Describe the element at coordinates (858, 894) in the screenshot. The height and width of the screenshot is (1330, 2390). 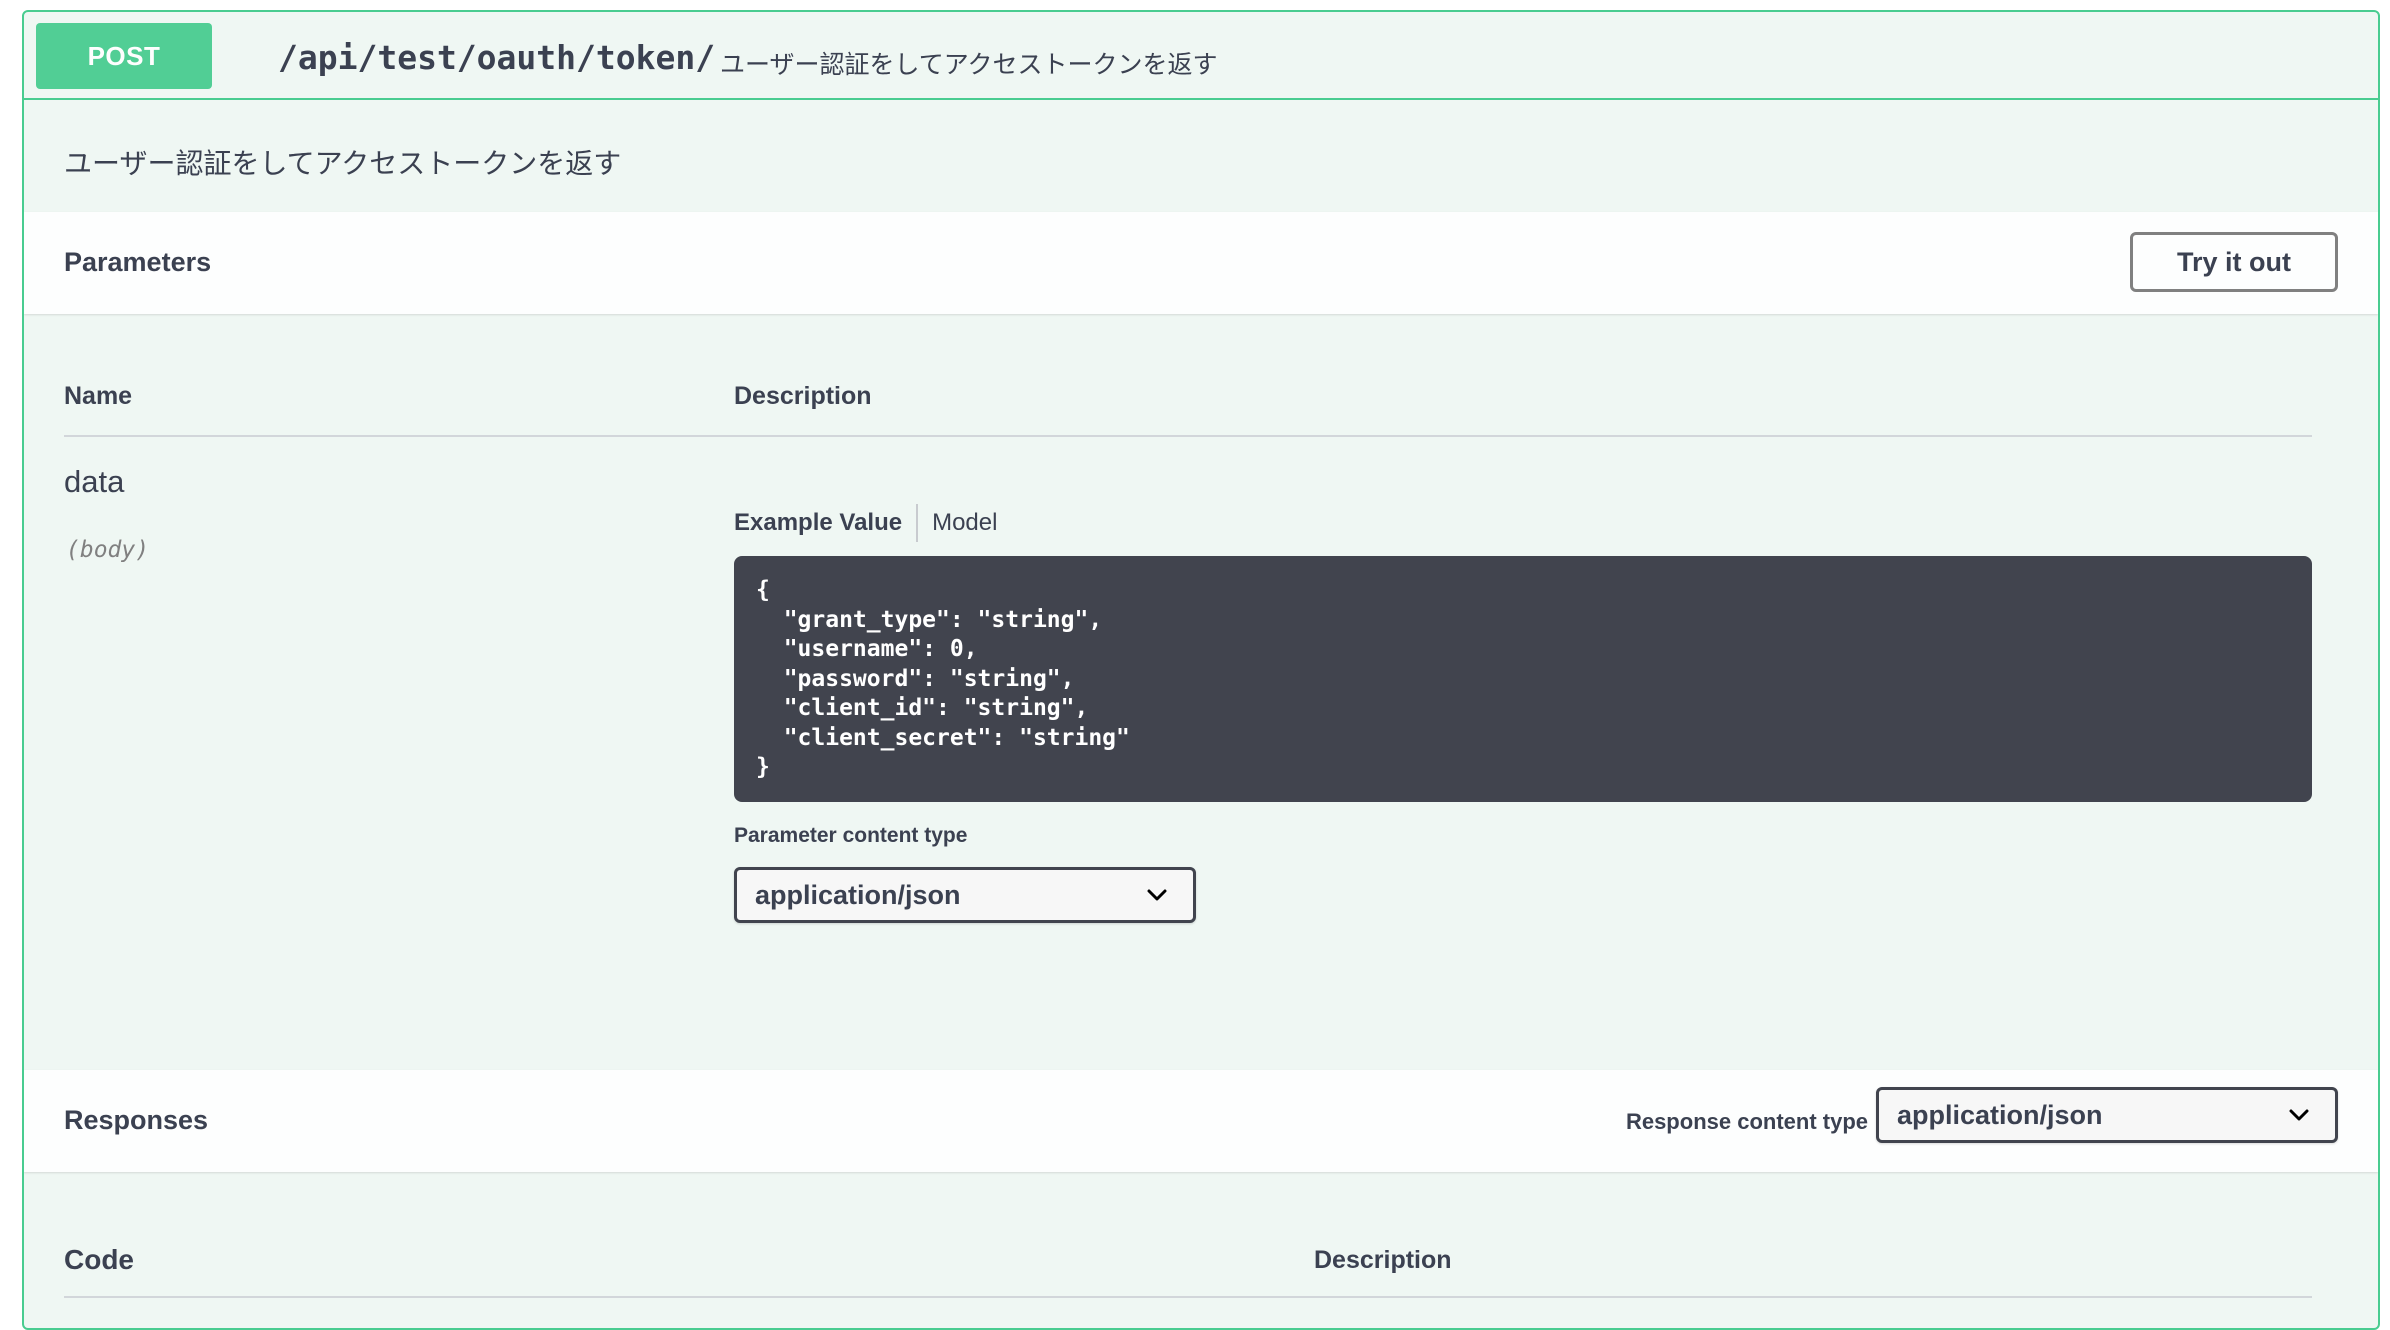
I see `parameter-content-type-value: application/json` at that location.